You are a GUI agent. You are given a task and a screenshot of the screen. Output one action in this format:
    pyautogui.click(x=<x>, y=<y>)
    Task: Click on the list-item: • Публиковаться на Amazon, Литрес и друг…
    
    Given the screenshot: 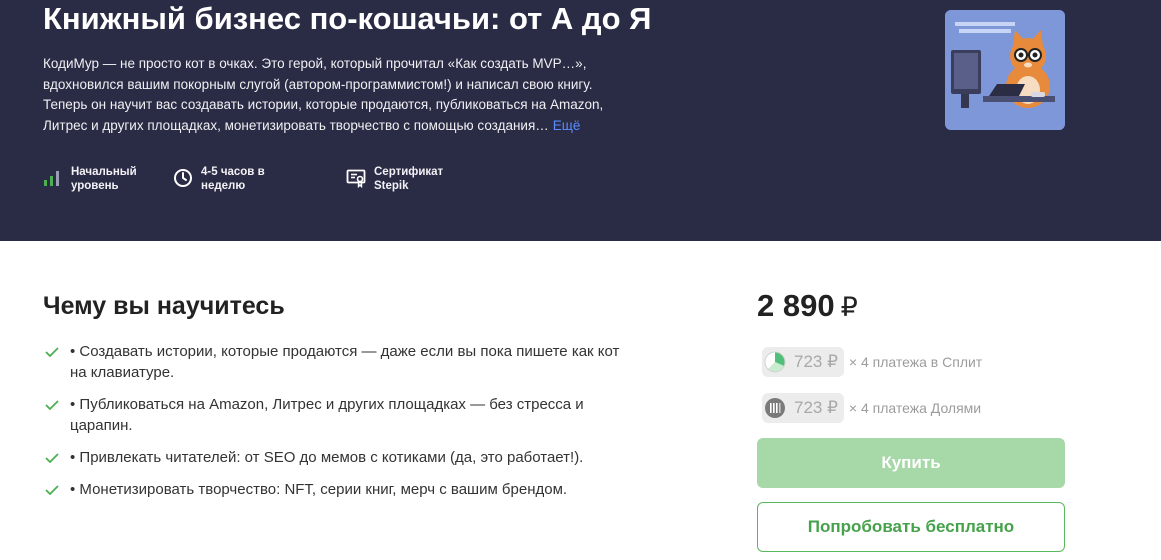 What is the action you would take?
    pyautogui.click(x=374, y=415)
    